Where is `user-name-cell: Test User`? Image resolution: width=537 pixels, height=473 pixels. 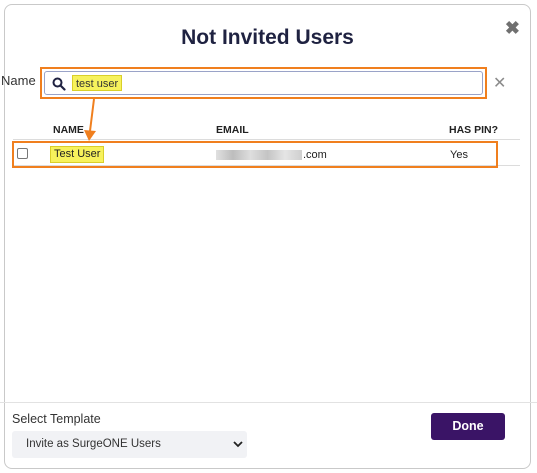
user-name-cell: Test User is located at coordinates (77, 154).